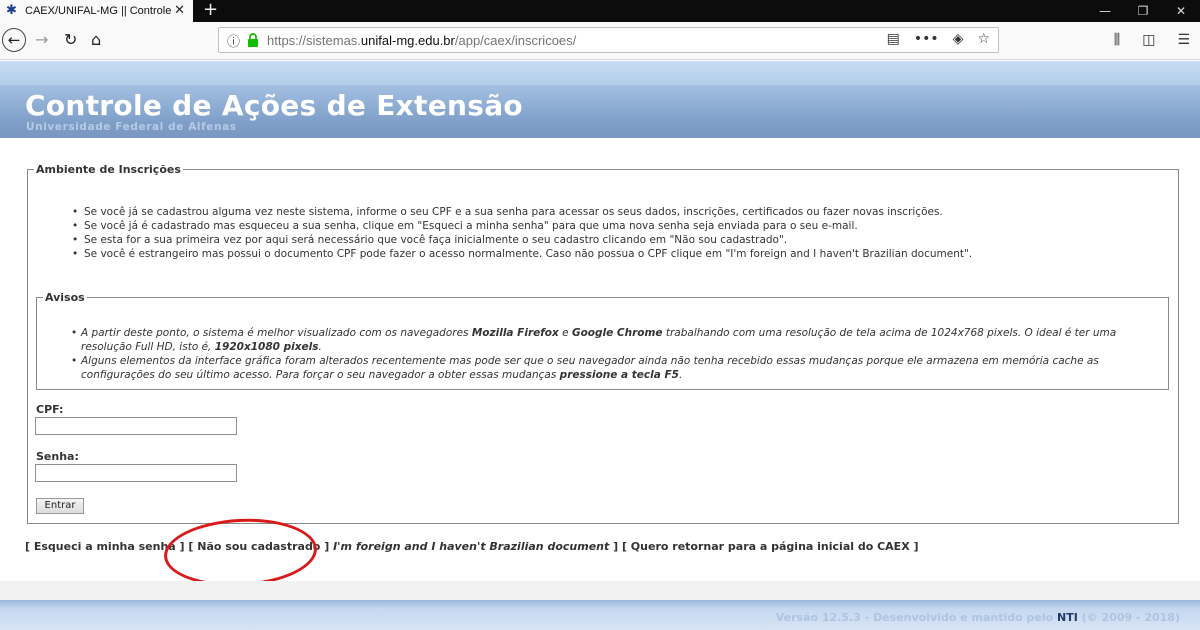  I want to click on site-subtitle: Universidade Federal de Alfenas, so click(131, 127).